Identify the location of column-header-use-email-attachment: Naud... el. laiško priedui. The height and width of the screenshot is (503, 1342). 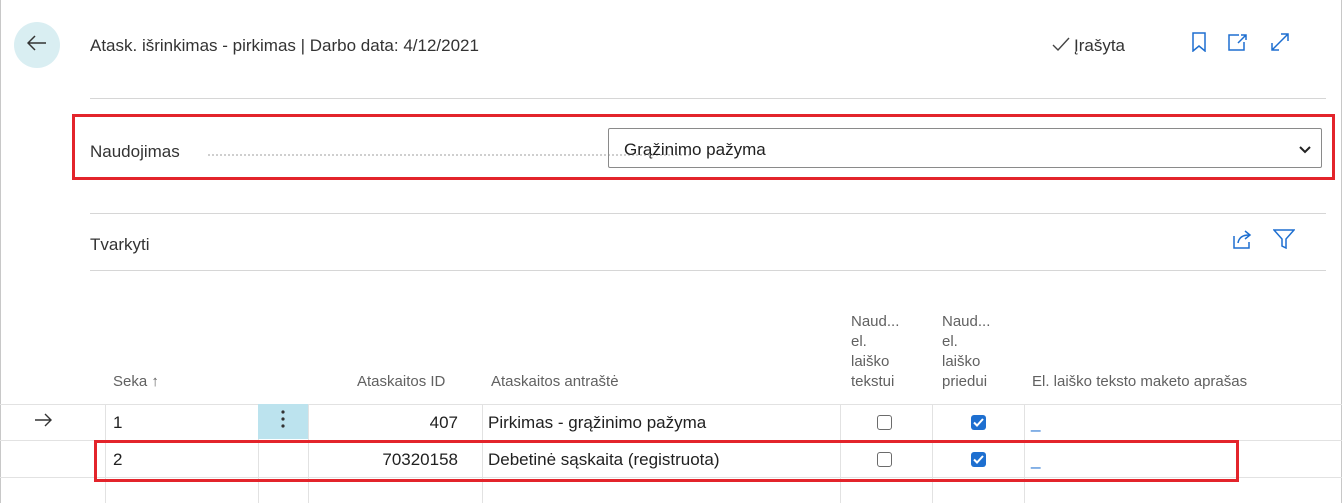
(966, 352).